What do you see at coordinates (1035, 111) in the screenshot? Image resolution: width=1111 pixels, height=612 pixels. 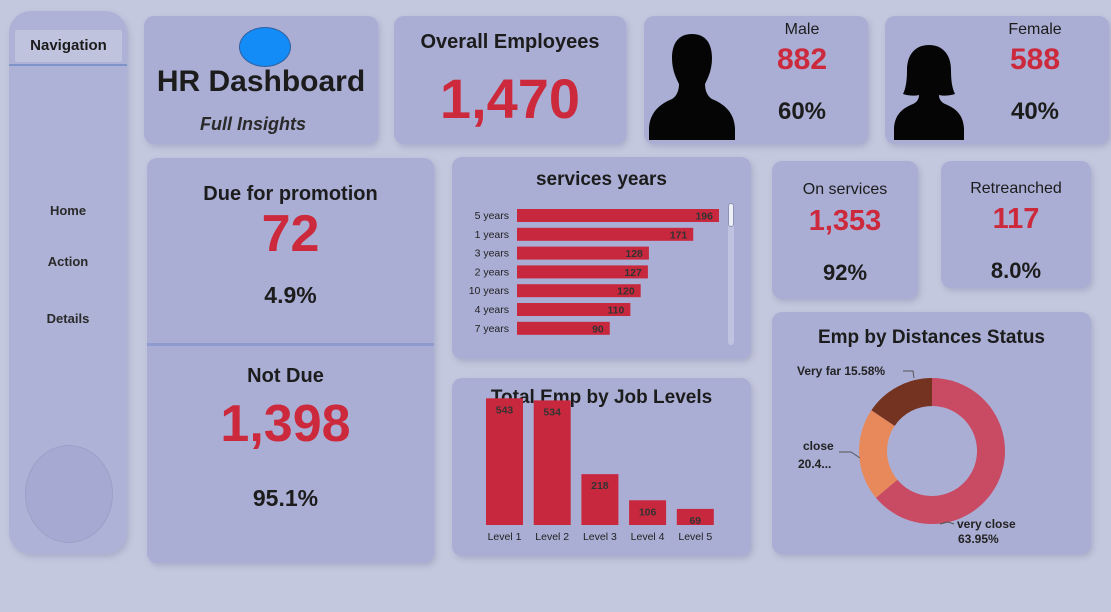 I see `female-percent: 40%` at bounding box center [1035, 111].